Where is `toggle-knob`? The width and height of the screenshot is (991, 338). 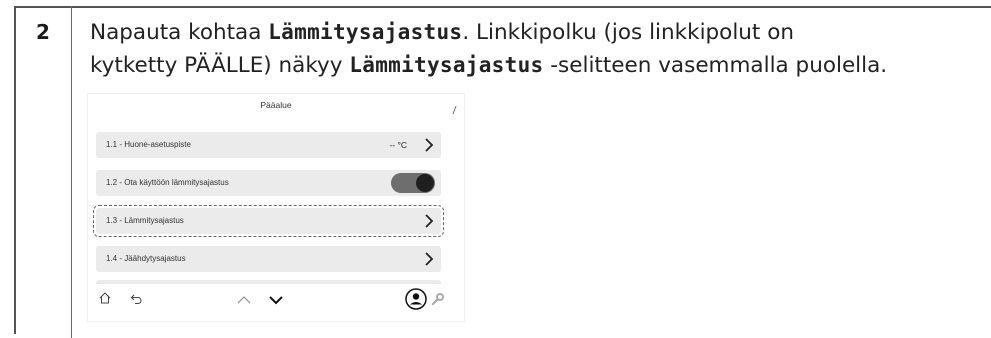 toggle-knob is located at coordinates (425, 183).